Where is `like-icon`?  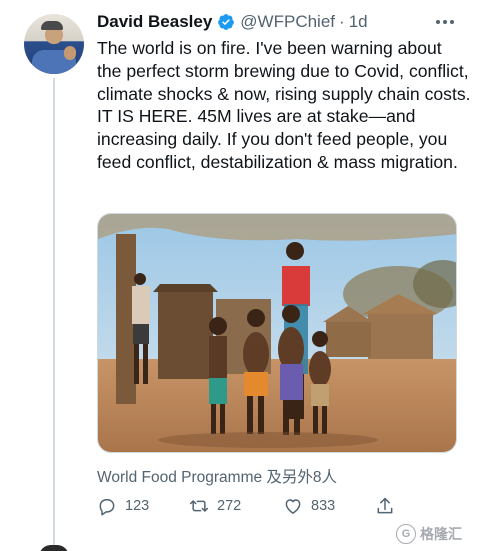
like-icon is located at coordinates (293, 506).